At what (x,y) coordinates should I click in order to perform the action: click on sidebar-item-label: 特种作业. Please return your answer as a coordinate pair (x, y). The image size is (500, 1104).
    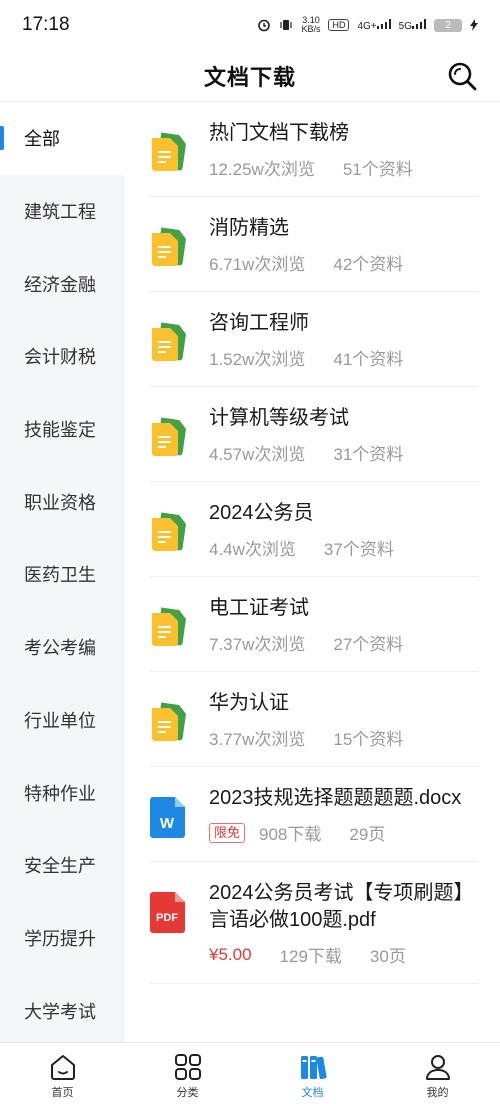
    Looking at the image, I should click on (60, 793).